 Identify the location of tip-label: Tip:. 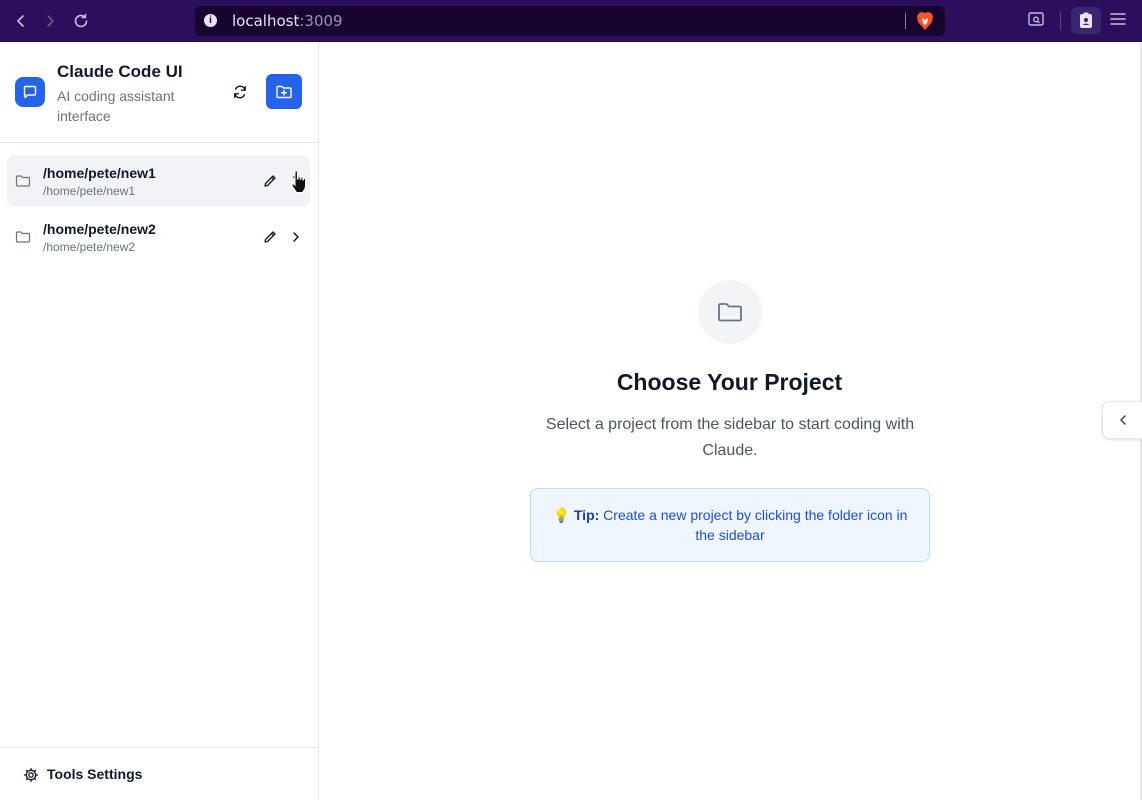
(586, 515).